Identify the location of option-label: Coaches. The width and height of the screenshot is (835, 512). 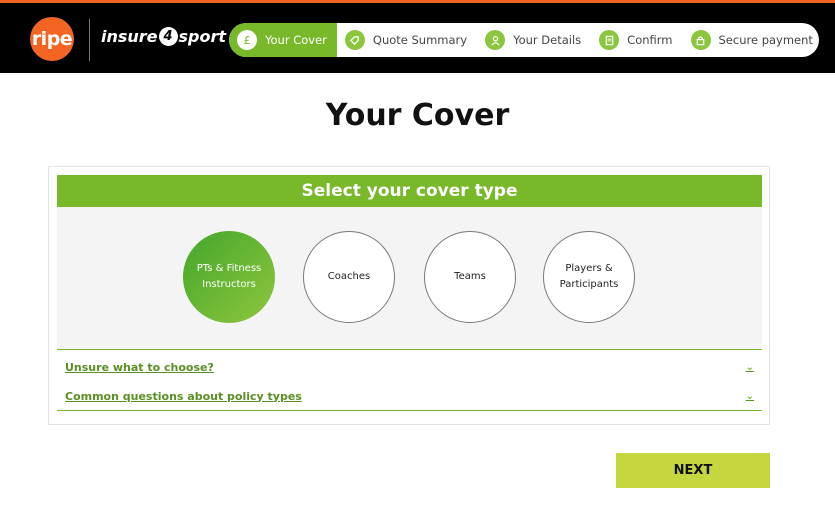
(349, 276).